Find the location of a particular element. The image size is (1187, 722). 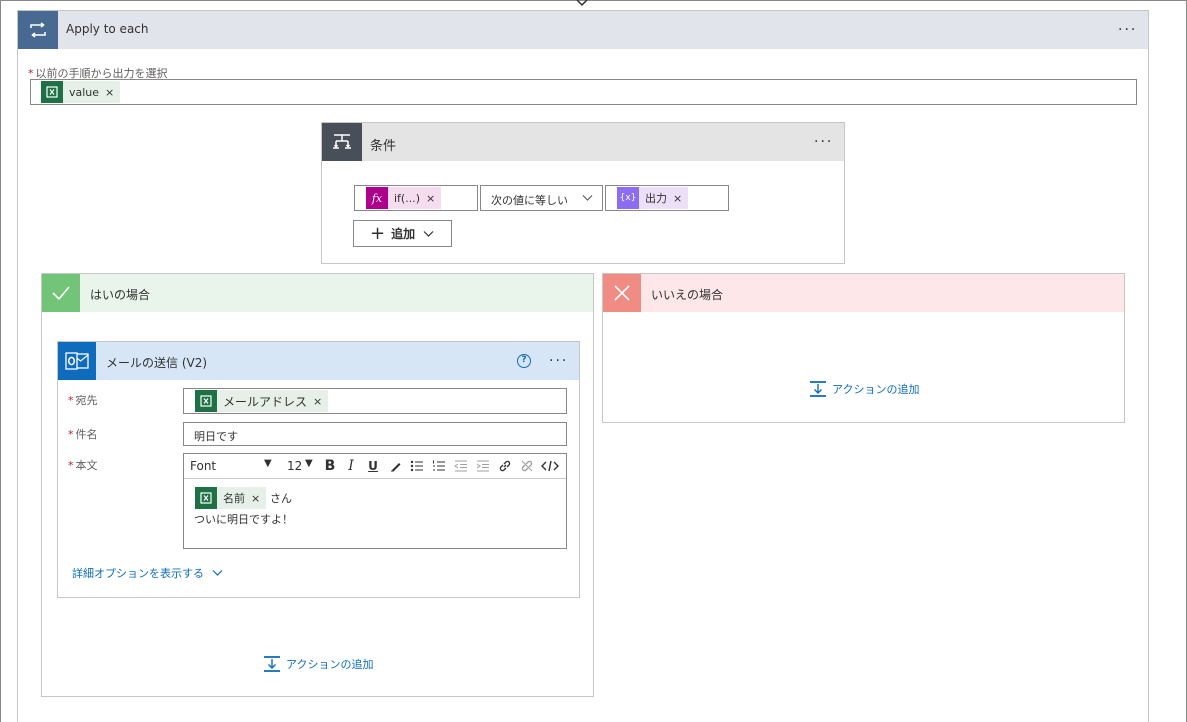

outlook-icon is located at coordinates (77, 361).